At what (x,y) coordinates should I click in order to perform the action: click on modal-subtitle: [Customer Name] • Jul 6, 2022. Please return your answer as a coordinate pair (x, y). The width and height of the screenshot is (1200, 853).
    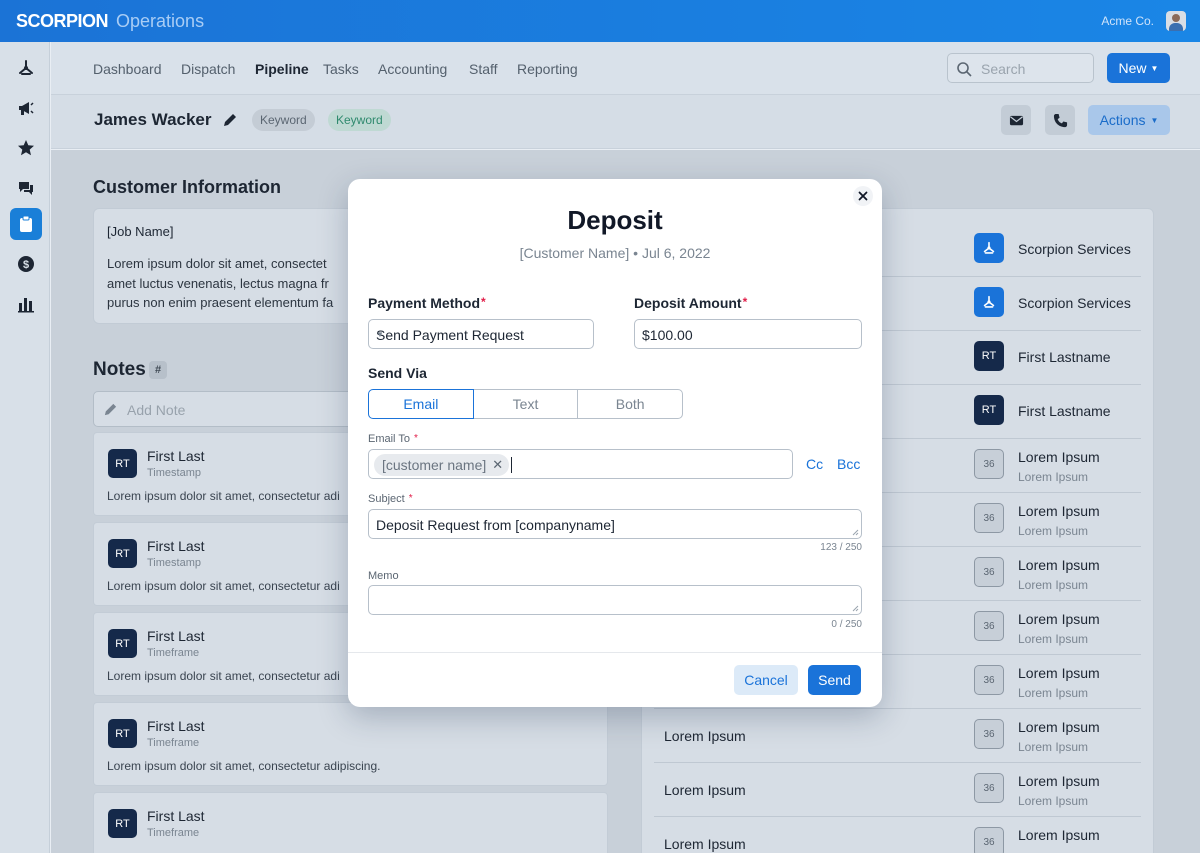
    Looking at the image, I should click on (615, 253).